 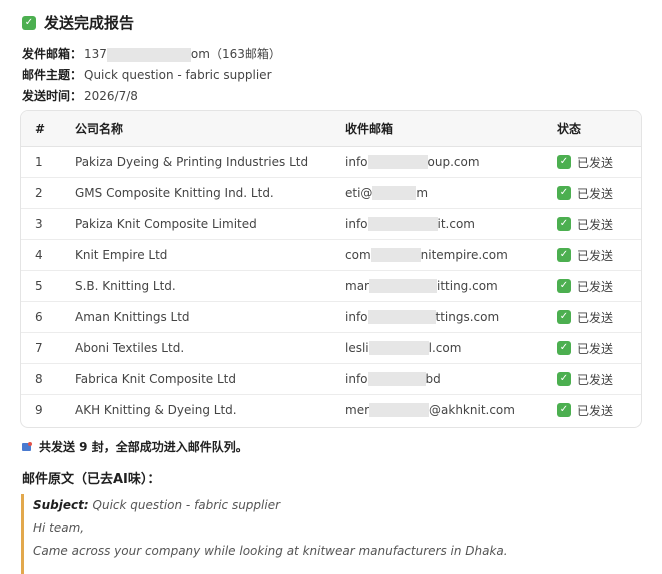 What do you see at coordinates (359, 192) in the screenshot?
I see `email-prefix: eti@` at bounding box center [359, 192].